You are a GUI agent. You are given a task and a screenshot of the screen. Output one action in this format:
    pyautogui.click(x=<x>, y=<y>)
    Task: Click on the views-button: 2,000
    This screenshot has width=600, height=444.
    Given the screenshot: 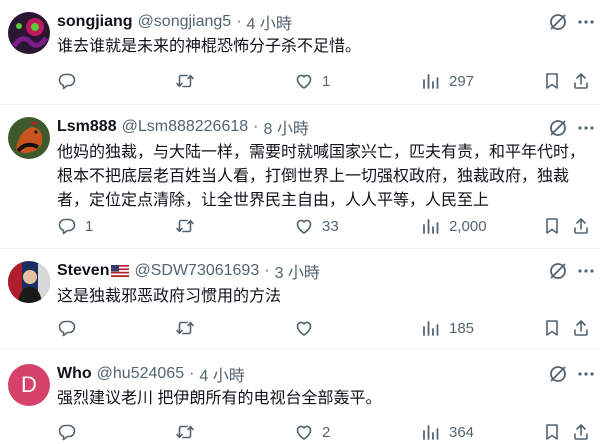 What is the action you would take?
    pyautogui.click(x=454, y=226)
    